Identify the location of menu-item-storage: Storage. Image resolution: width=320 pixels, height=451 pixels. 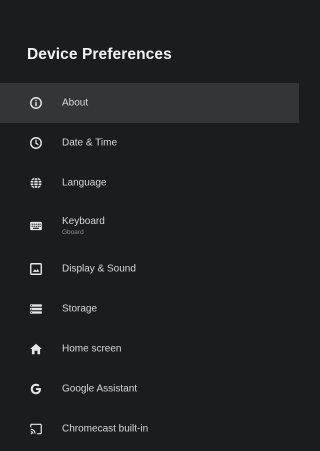
(149, 309).